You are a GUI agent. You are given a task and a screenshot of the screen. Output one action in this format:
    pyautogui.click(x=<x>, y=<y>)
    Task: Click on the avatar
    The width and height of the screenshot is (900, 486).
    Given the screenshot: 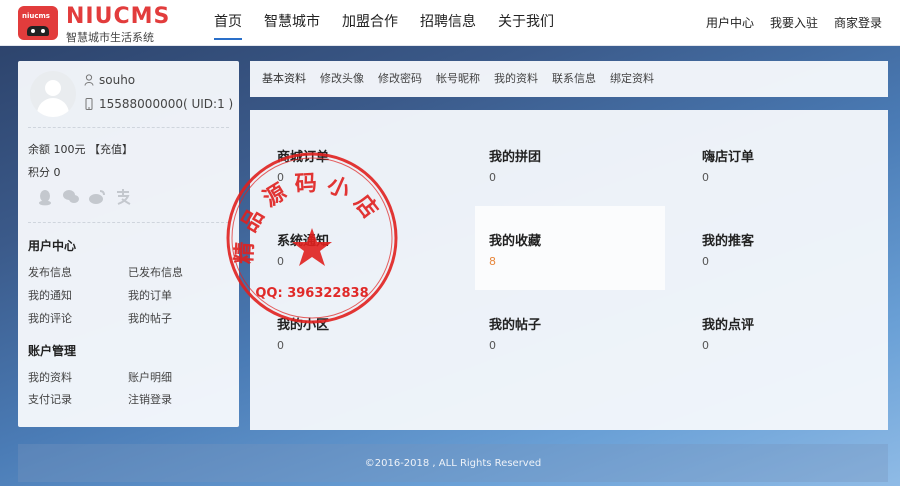 What is the action you would take?
    pyautogui.click(x=53, y=94)
    